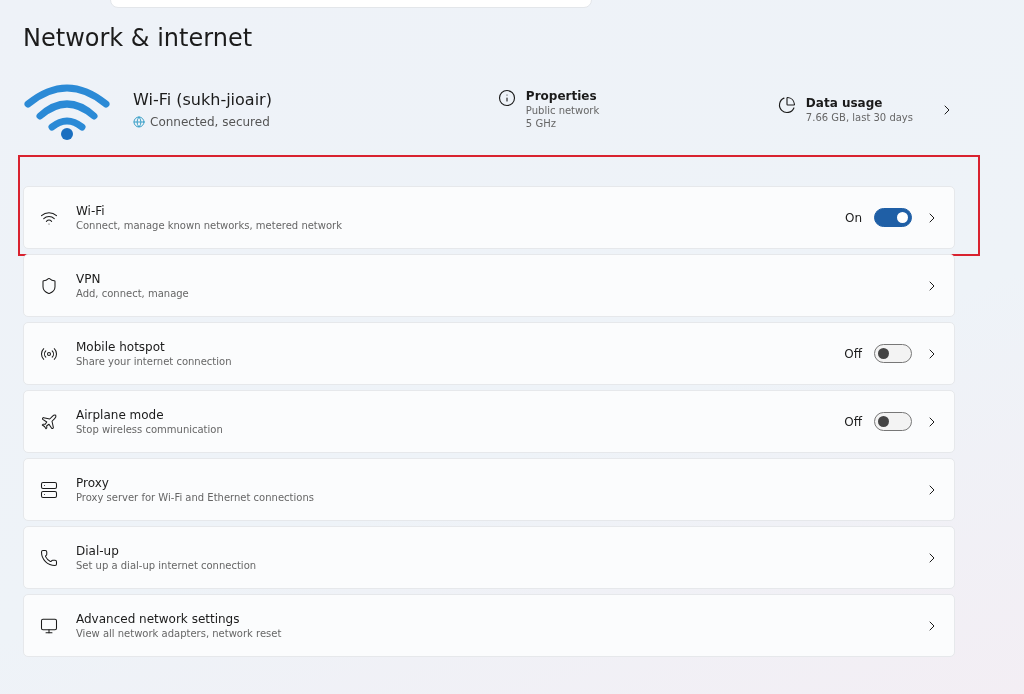 This screenshot has width=1024, height=694. What do you see at coordinates (786, 104) in the screenshot?
I see `pie-chart-icon` at bounding box center [786, 104].